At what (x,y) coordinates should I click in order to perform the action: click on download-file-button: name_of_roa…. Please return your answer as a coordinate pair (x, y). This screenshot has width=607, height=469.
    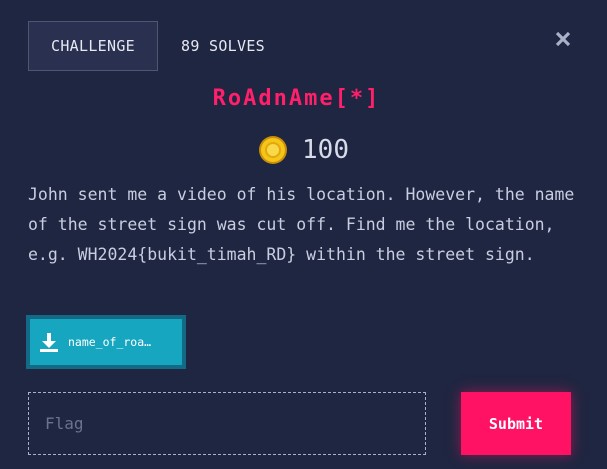
    Looking at the image, I should click on (106, 342).